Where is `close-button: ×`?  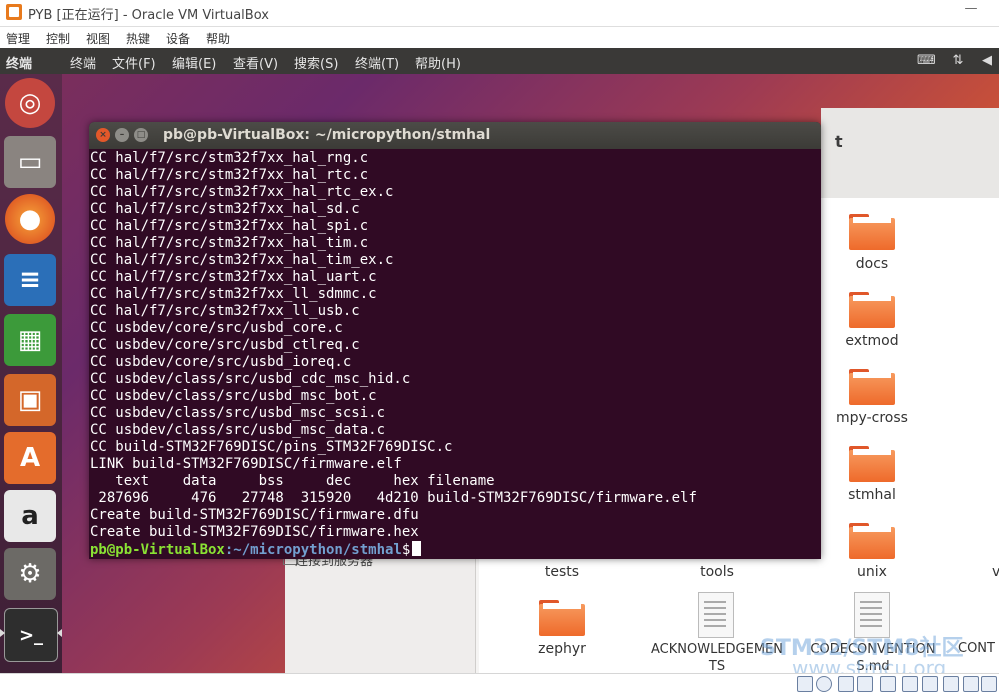
close-button: × is located at coordinates (103, 135).